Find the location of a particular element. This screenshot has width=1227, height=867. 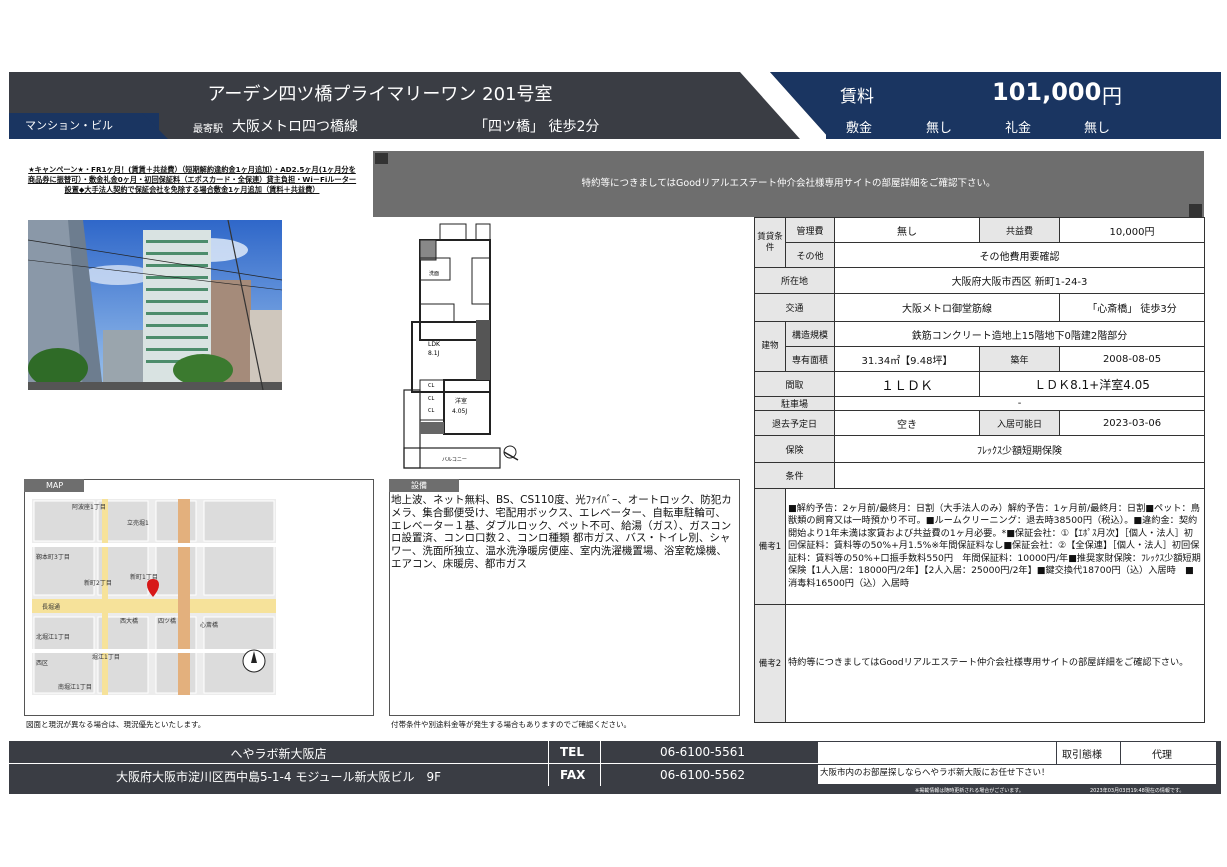

conditions-label: 条件 is located at coordinates (794, 475).